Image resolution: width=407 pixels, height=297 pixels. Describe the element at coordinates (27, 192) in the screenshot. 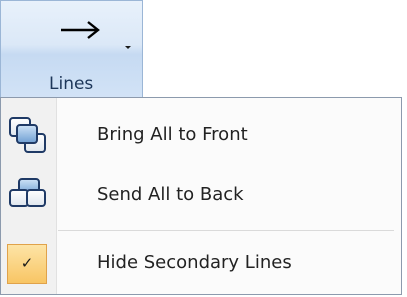

I see `send-to-back-icon` at that location.